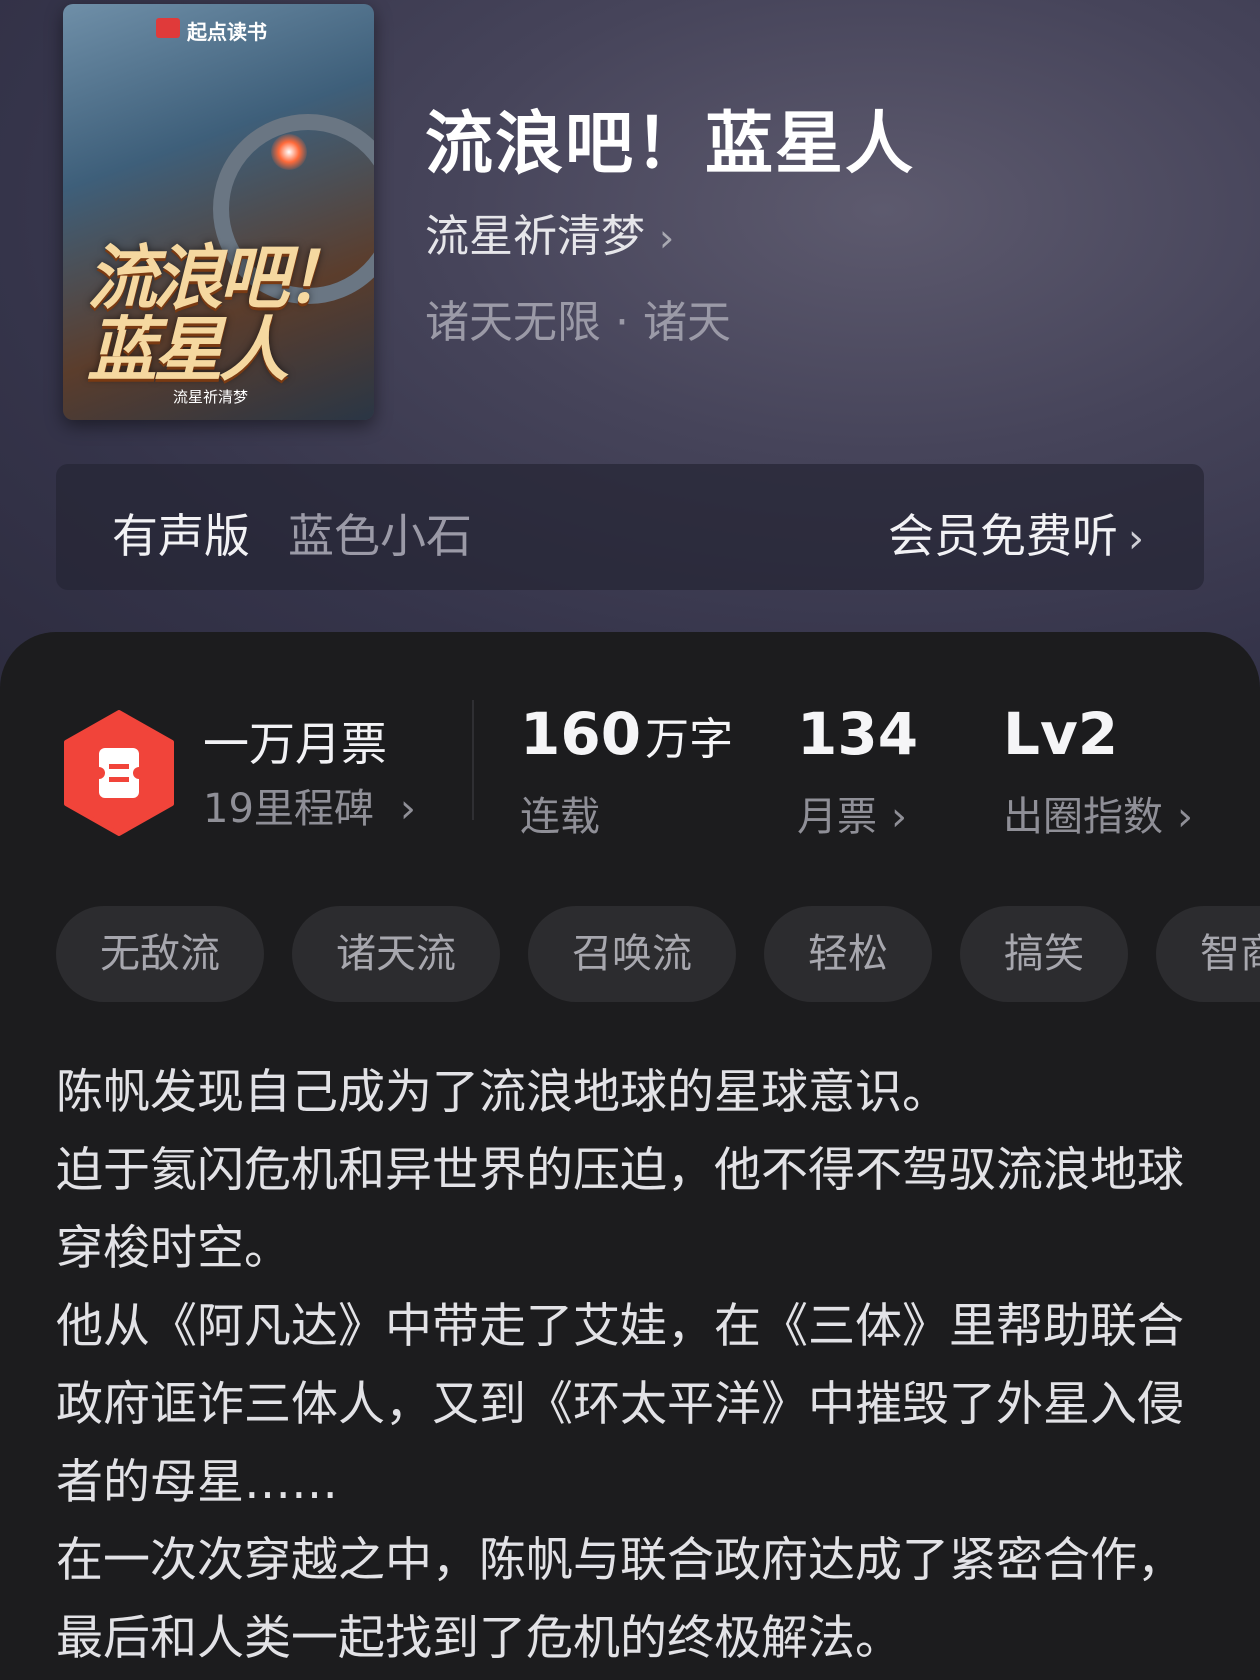  I want to click on cover-author: 流星祈清梦, so click(211, 397).